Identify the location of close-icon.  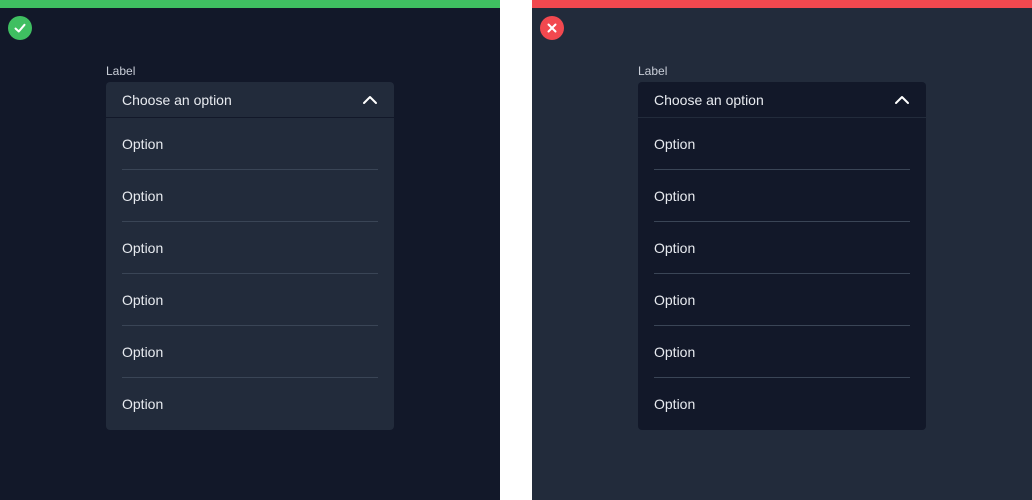
(552, 28).